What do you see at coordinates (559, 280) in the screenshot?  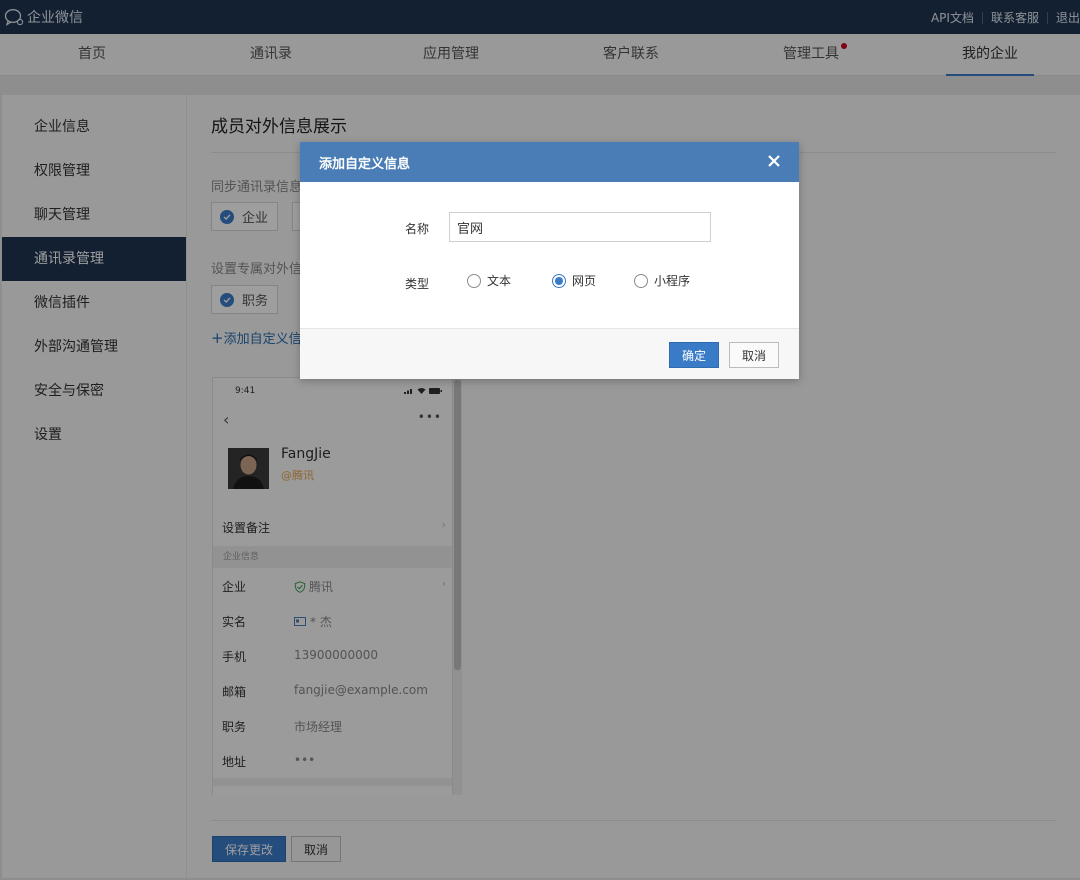 I see `radio-selected-icon` at bounding box center [559, 280].